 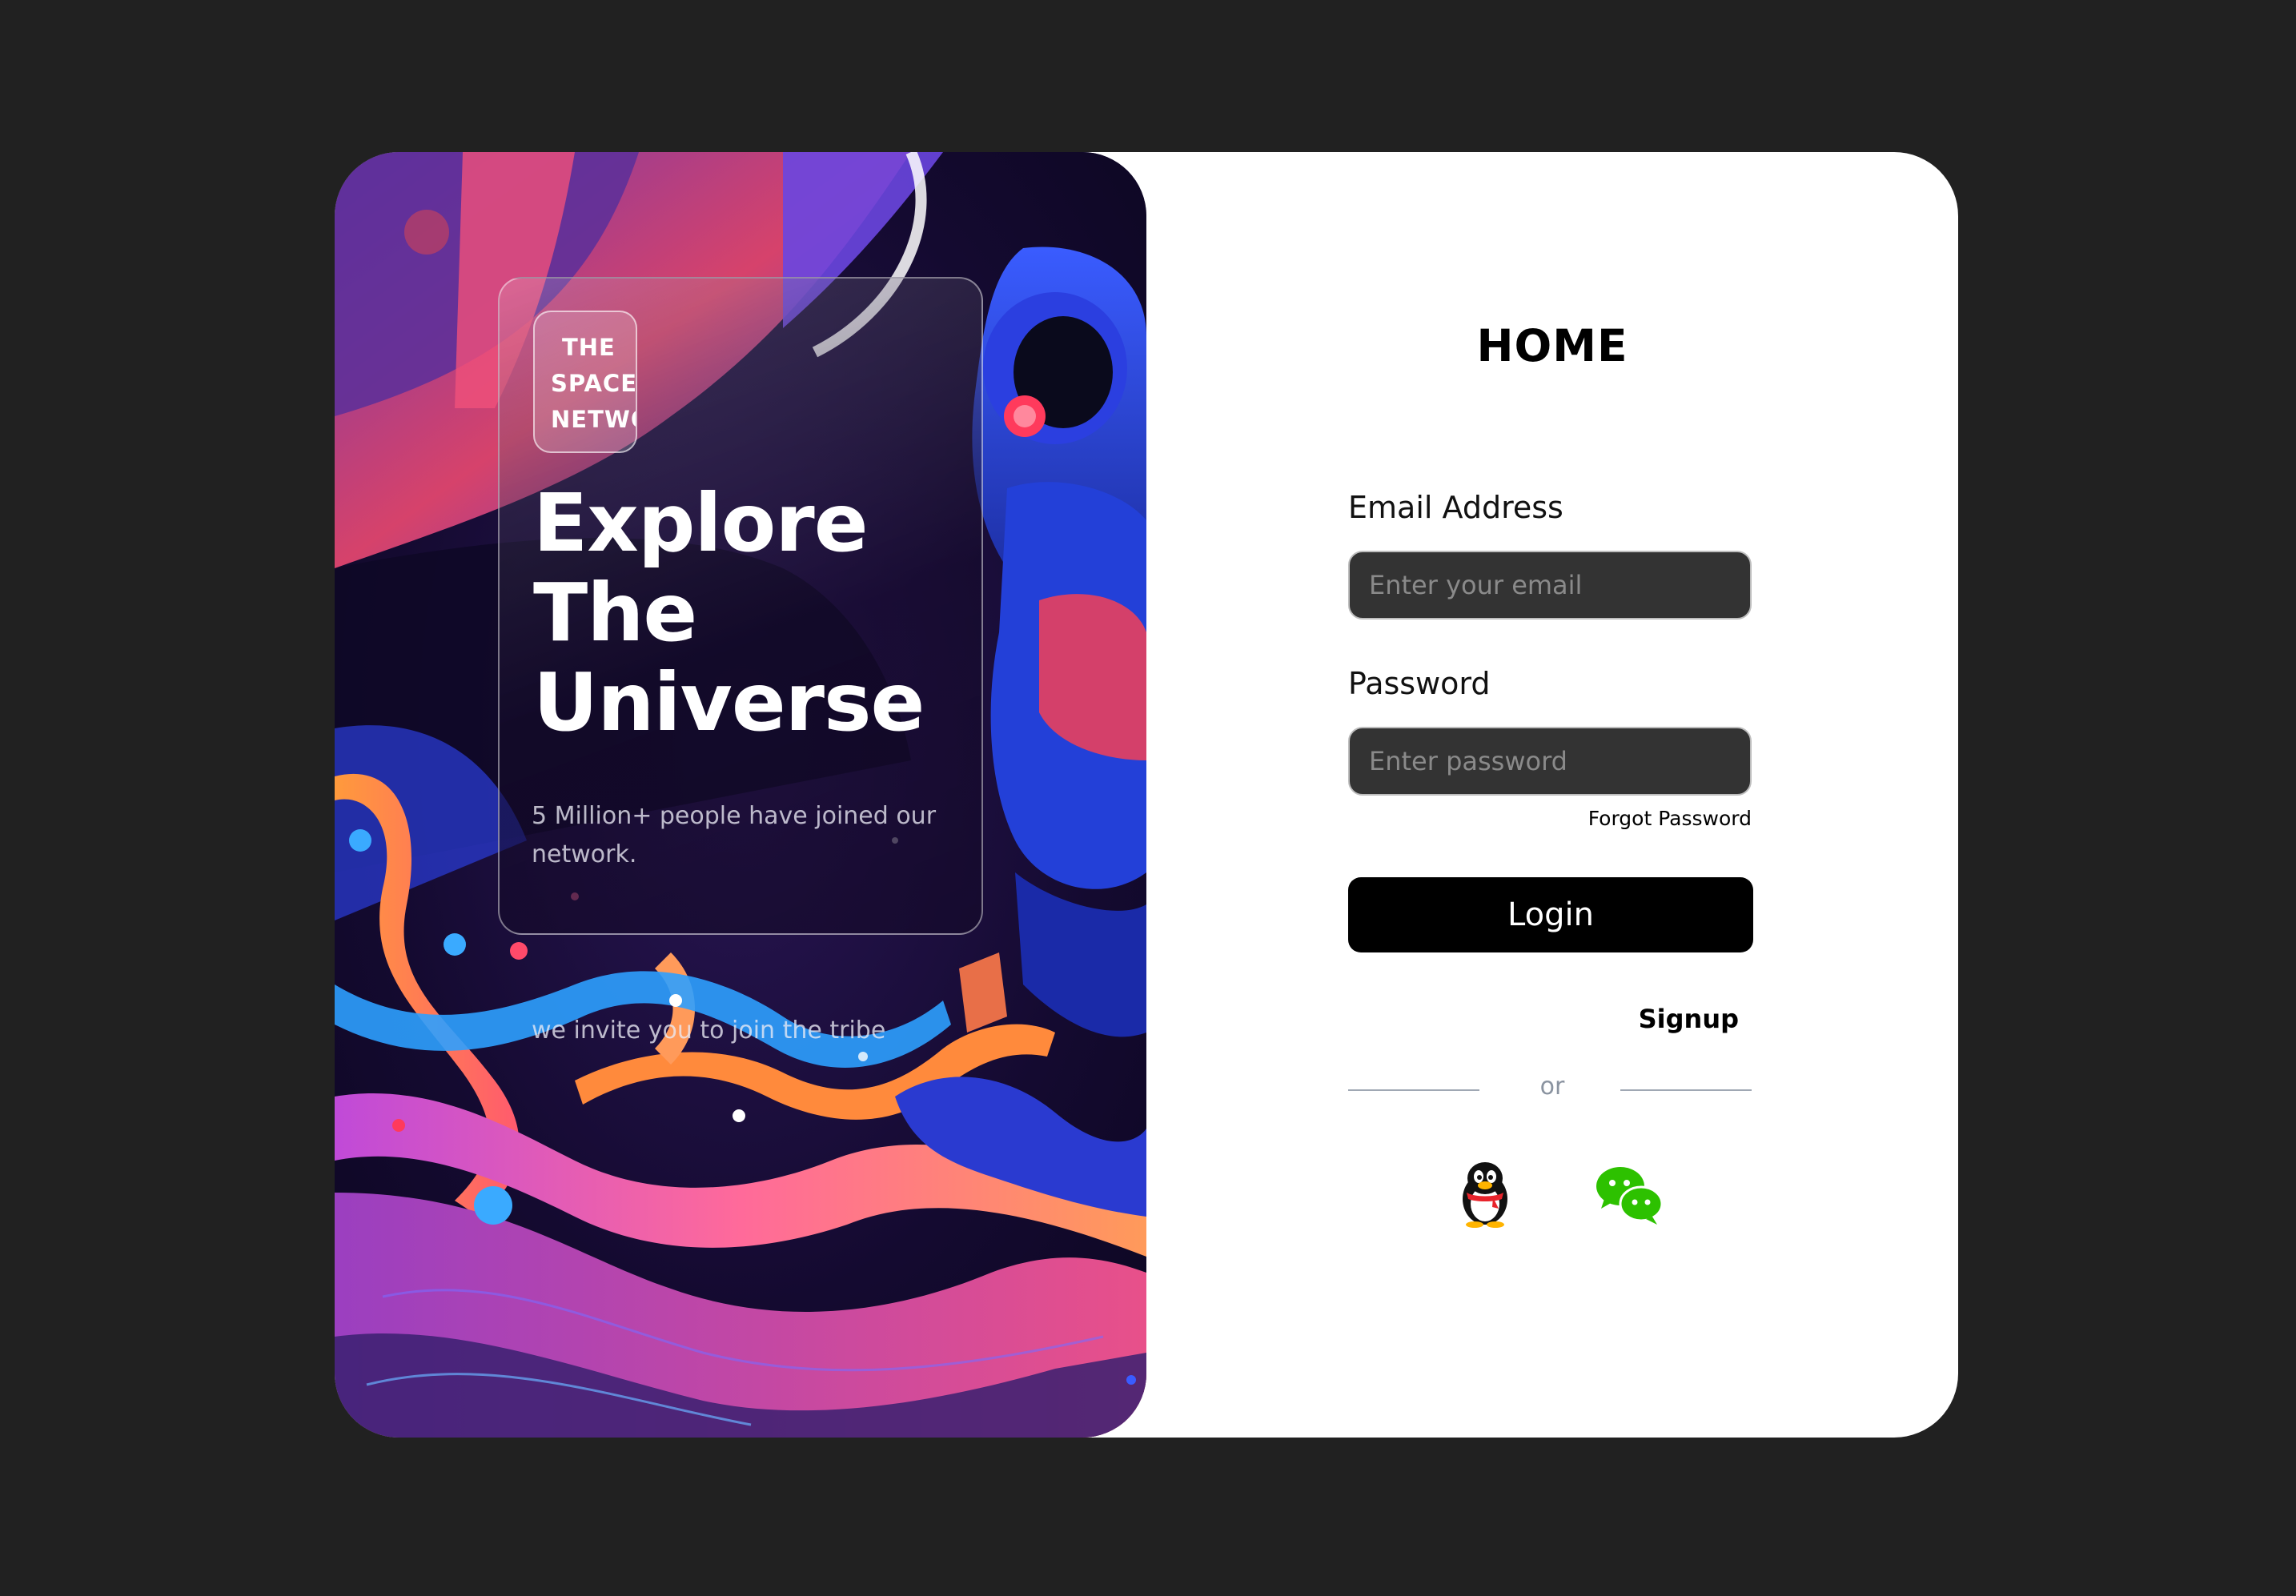 I want to click on badge-line: THE, so click(x=589, y=347).